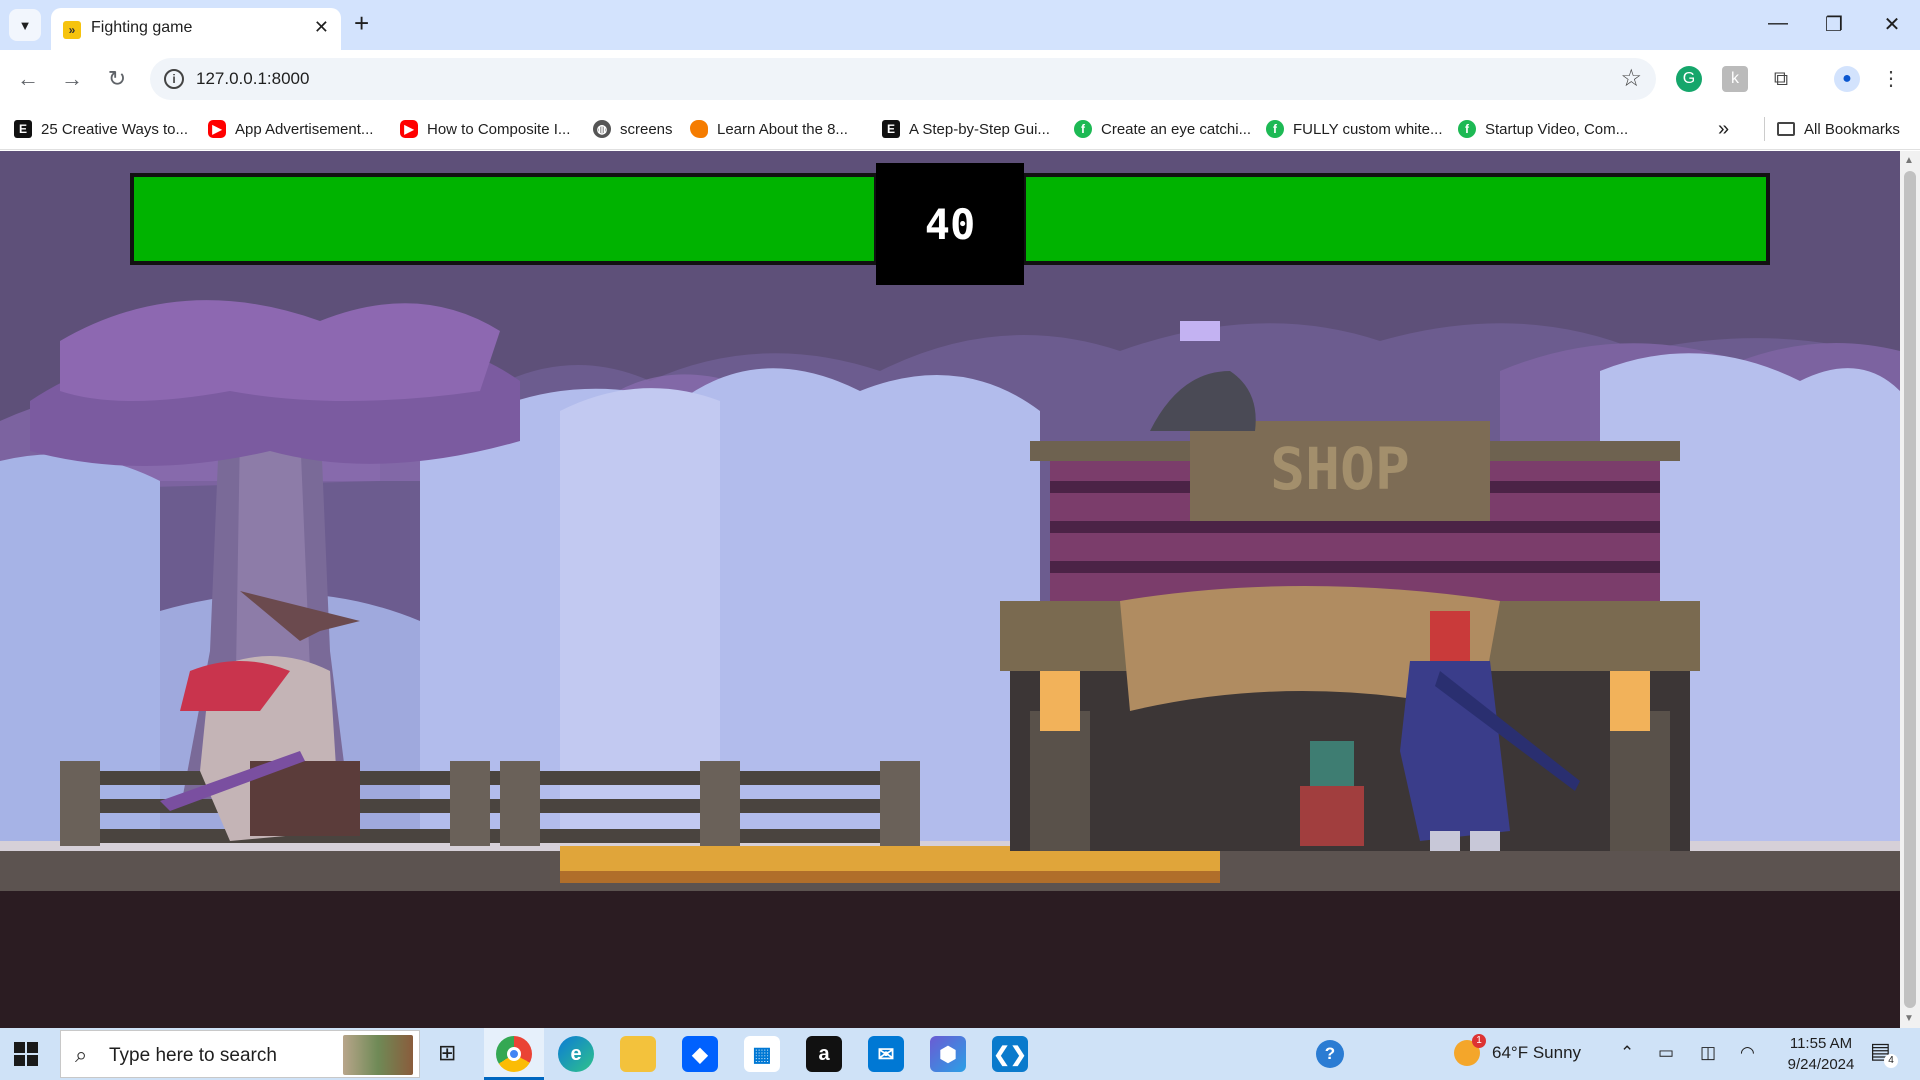  I want to click on edge-icon: e, so click(576, 1054).